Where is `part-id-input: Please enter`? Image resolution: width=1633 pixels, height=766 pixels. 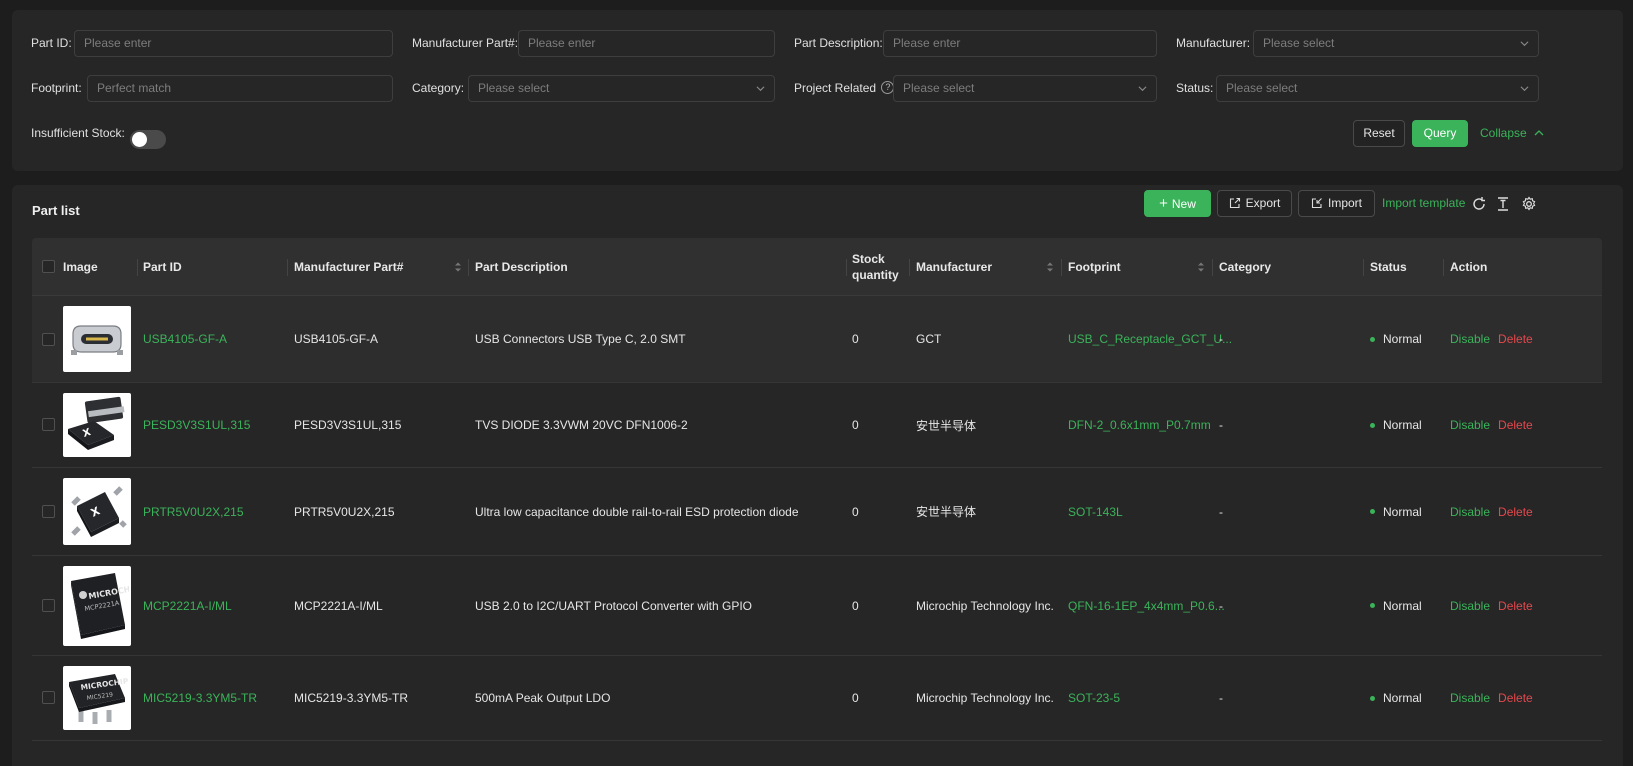
part-id-input: Please enter is located at coordinates (233, 43).